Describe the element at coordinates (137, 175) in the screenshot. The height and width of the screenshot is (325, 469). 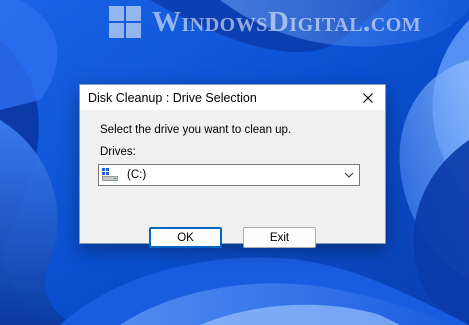
I see `selected-drive: (C:)` at that location.